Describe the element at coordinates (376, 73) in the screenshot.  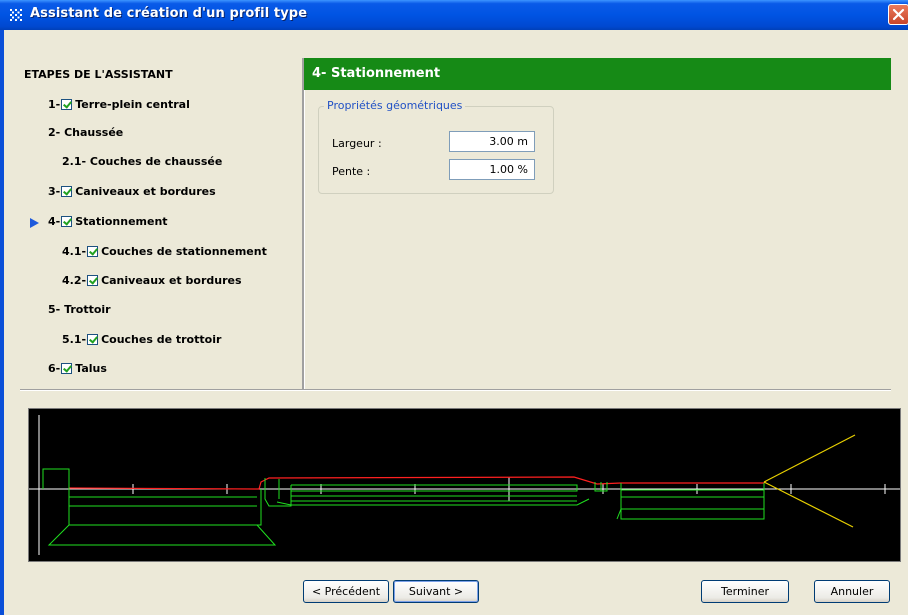
I see `step-title: 4- Stationnement` at that location.